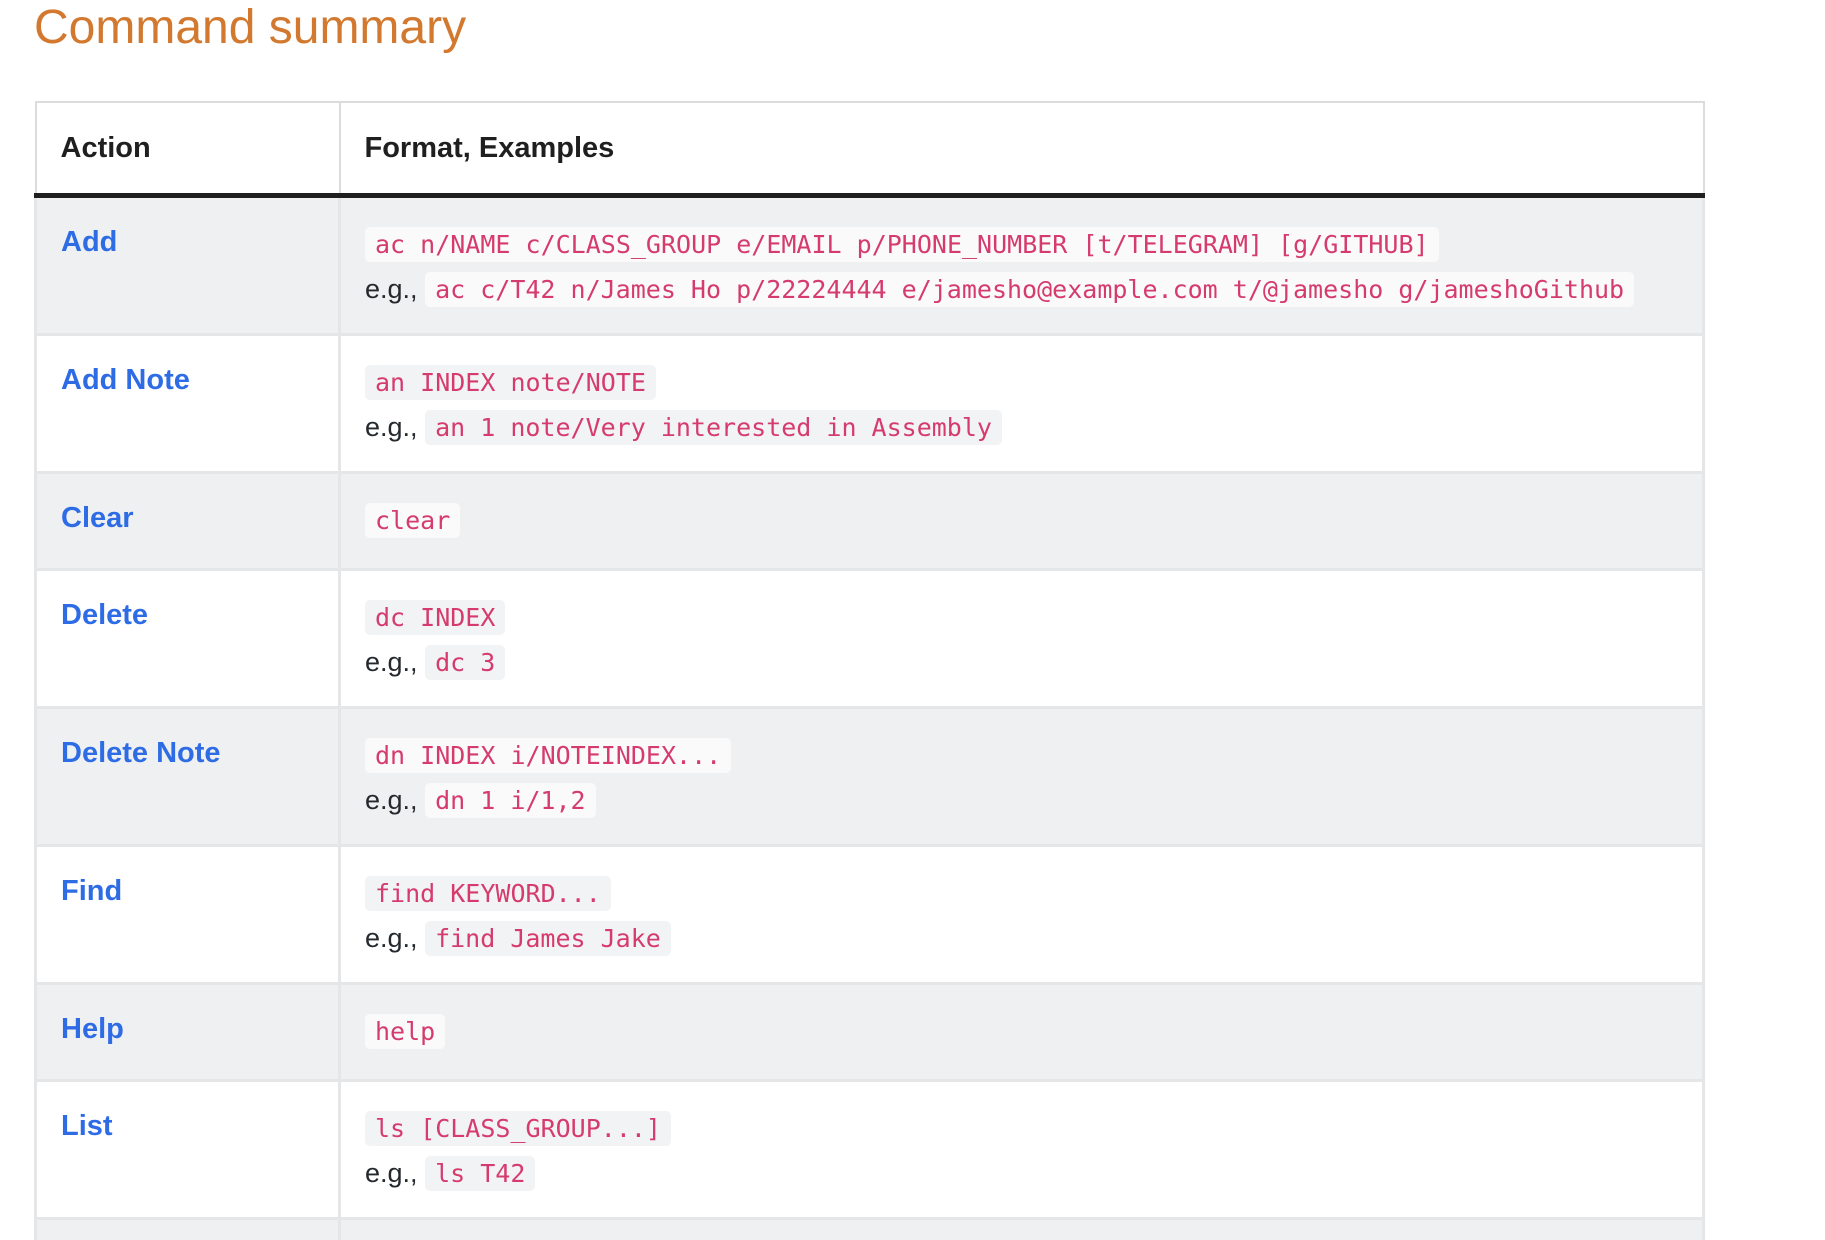 The width and height of the screenshot is (1825, 1240). I want to click on header-format-examples: Format, Examples, so click(1022, 149).